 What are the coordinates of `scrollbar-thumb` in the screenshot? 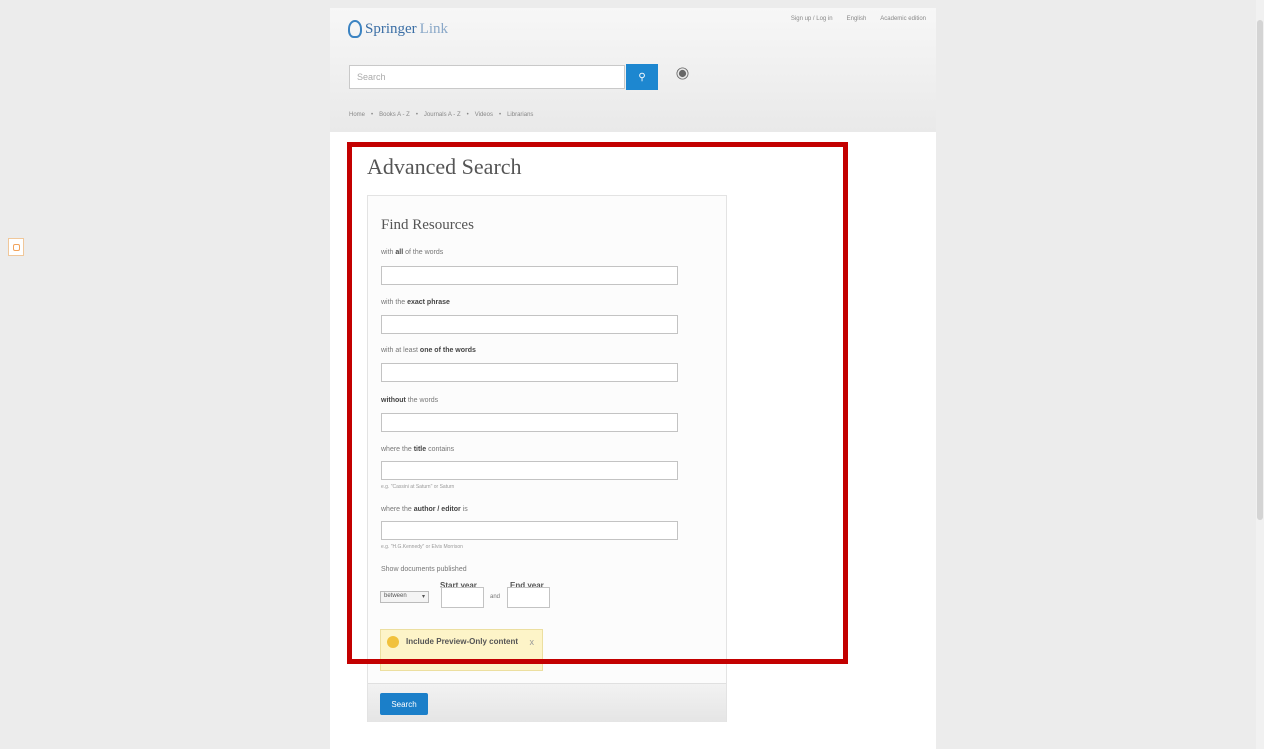 It's located at (1260, 270).